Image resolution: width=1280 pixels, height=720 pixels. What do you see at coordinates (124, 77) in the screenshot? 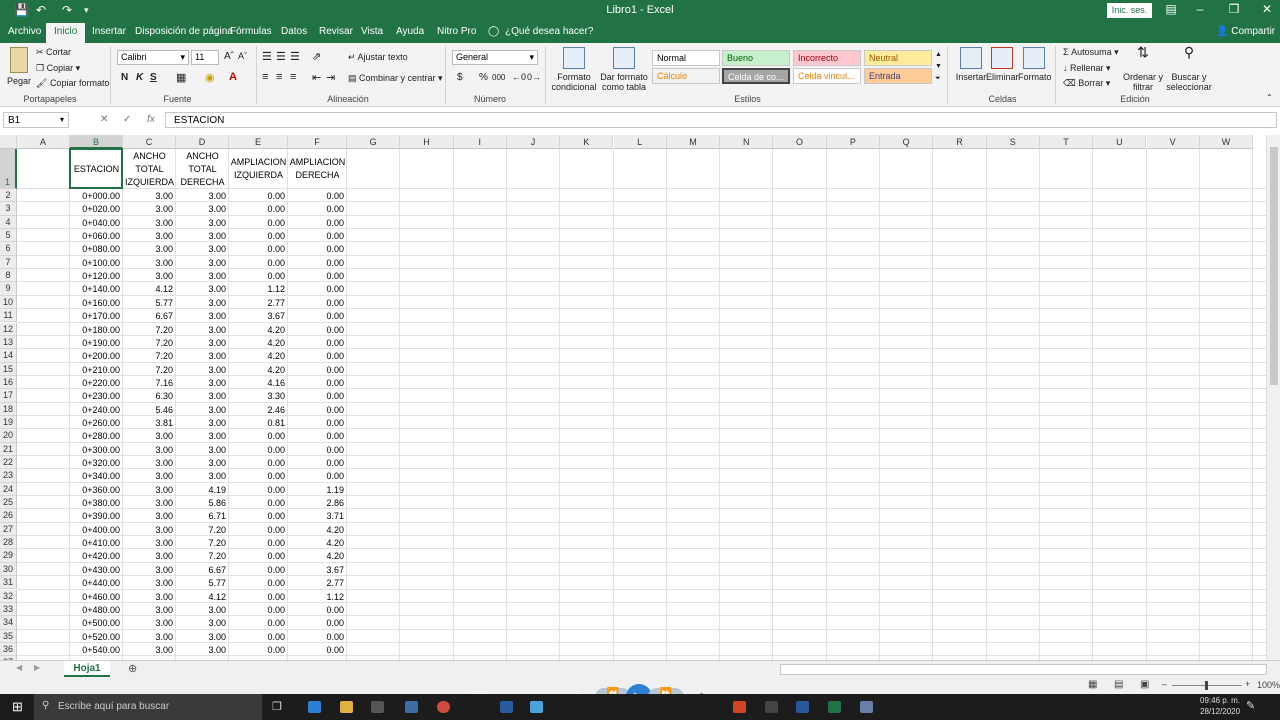
I see `bold-button: N` at bounding box center [124, 77].